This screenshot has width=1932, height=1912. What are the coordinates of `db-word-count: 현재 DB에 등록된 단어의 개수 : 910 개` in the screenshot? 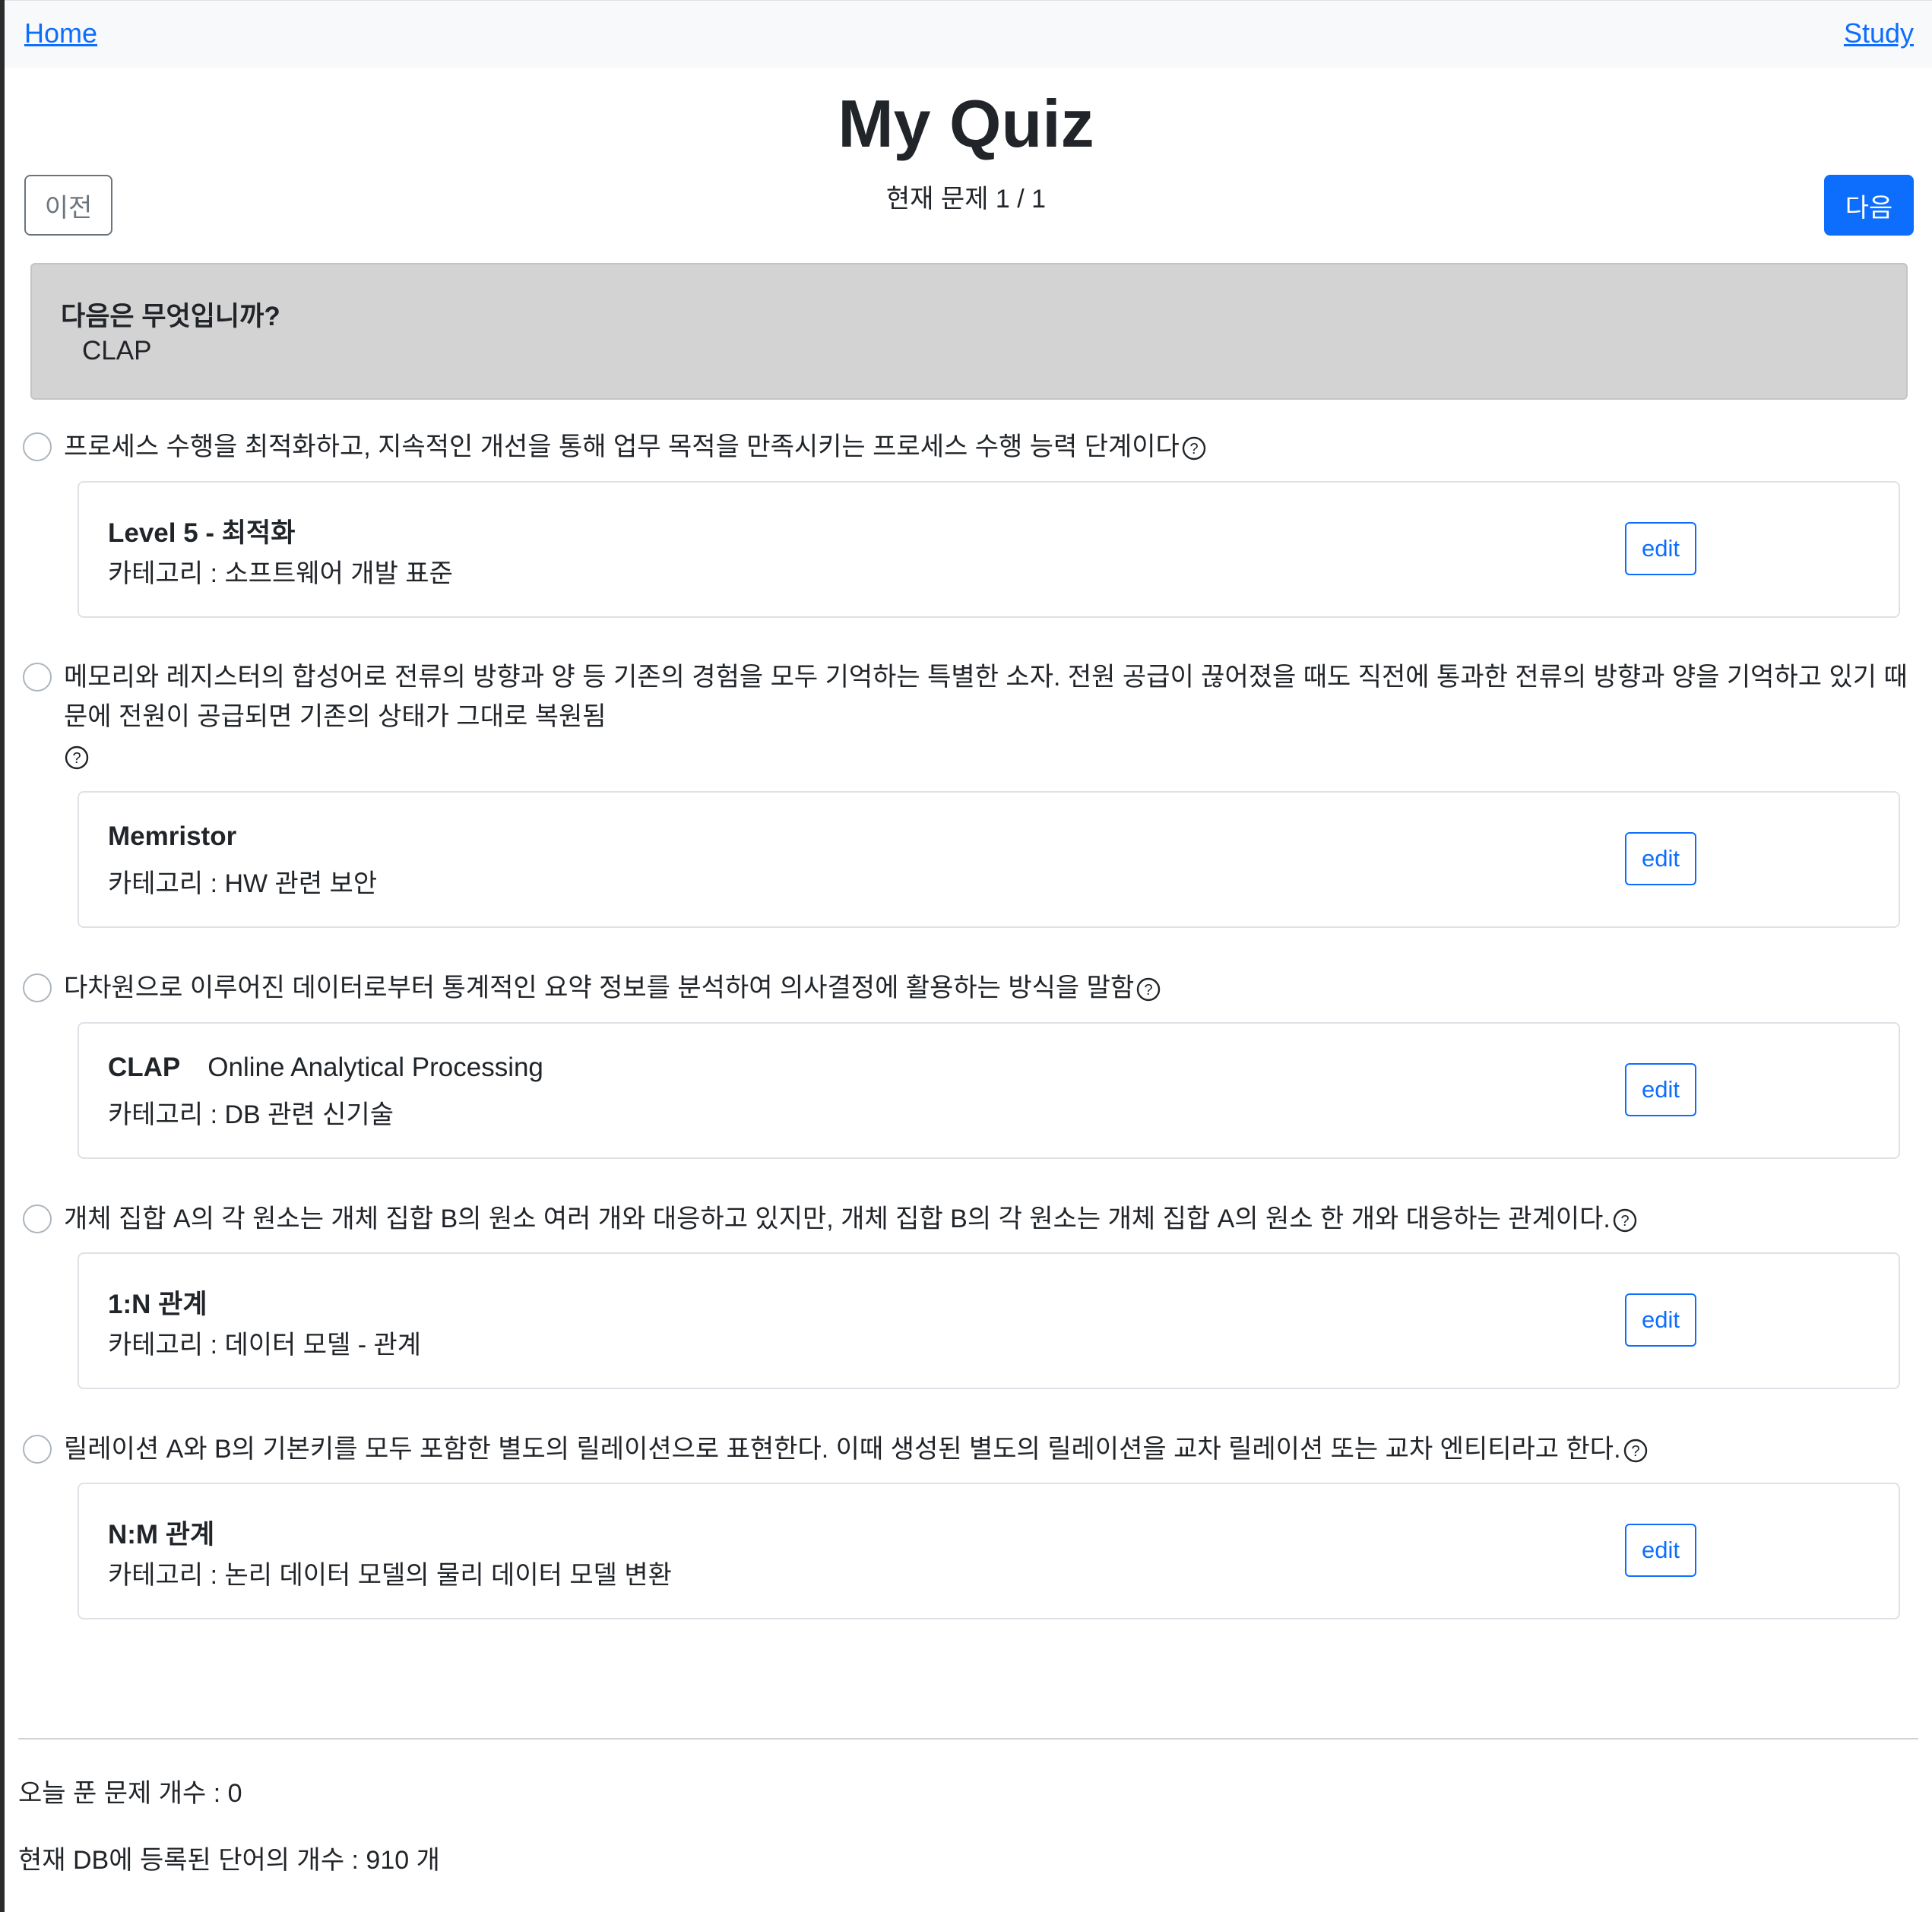 It's located at (229, 1860).